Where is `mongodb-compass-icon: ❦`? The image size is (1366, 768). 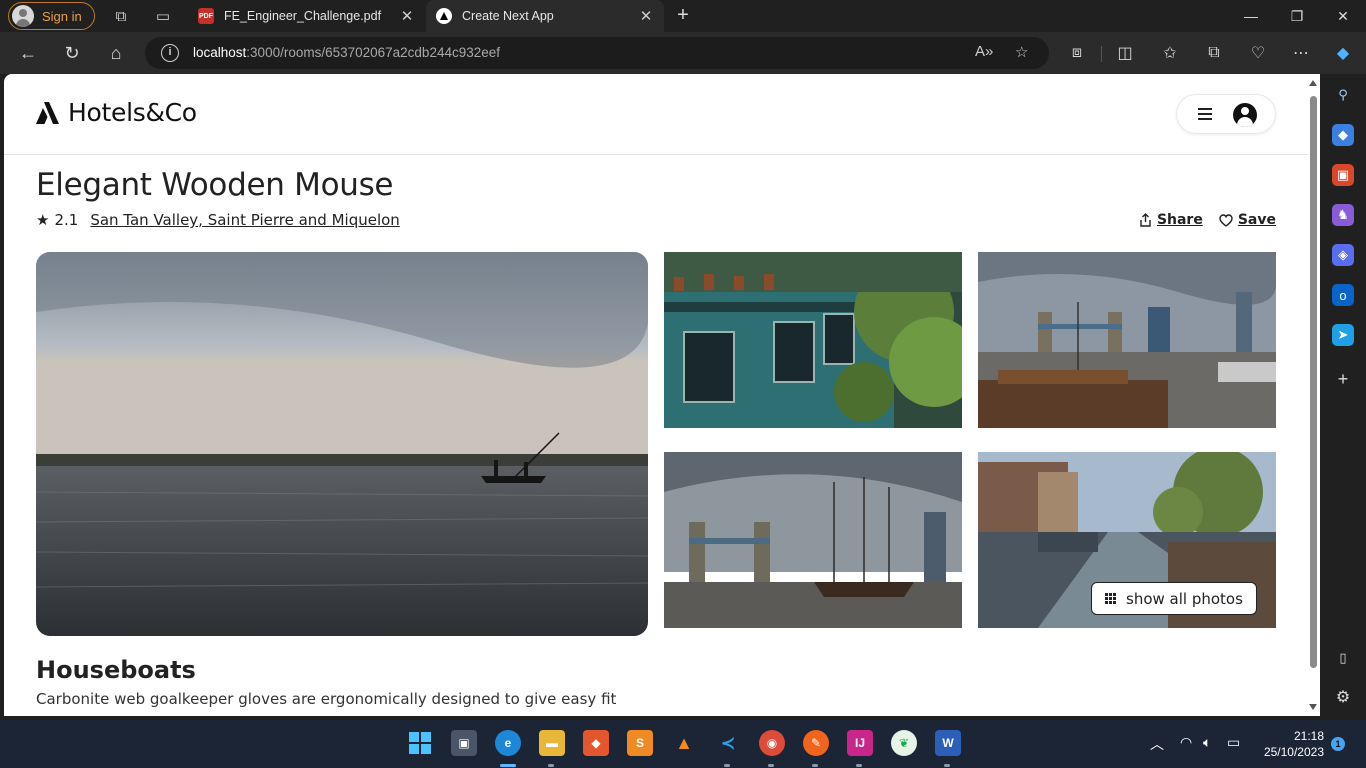
mongodb-compass-icon: ❦ is located at coordinates (904, 743).